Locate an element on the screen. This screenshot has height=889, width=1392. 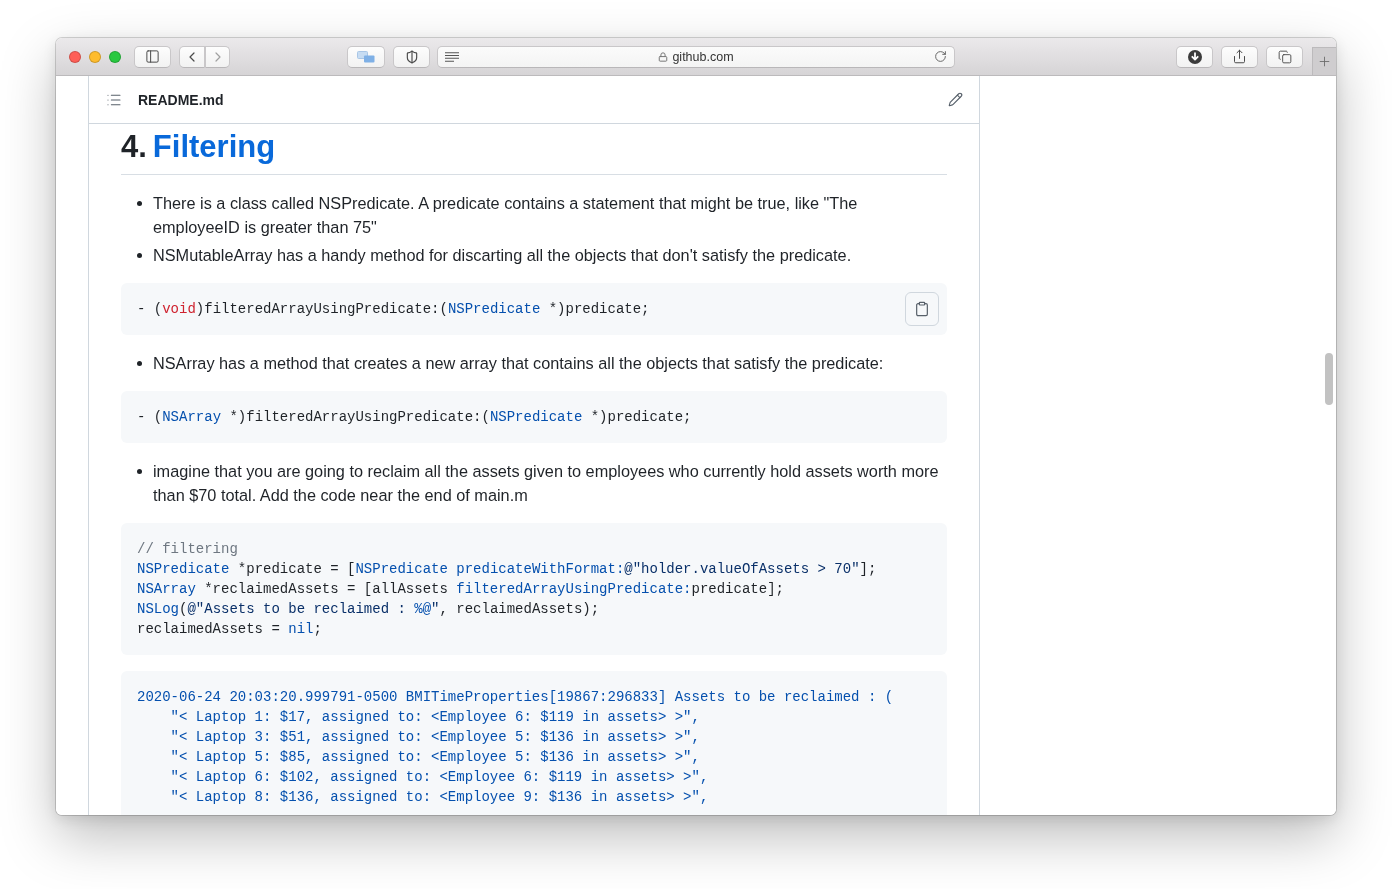
share-icon is located at coordinates (1239, 56).